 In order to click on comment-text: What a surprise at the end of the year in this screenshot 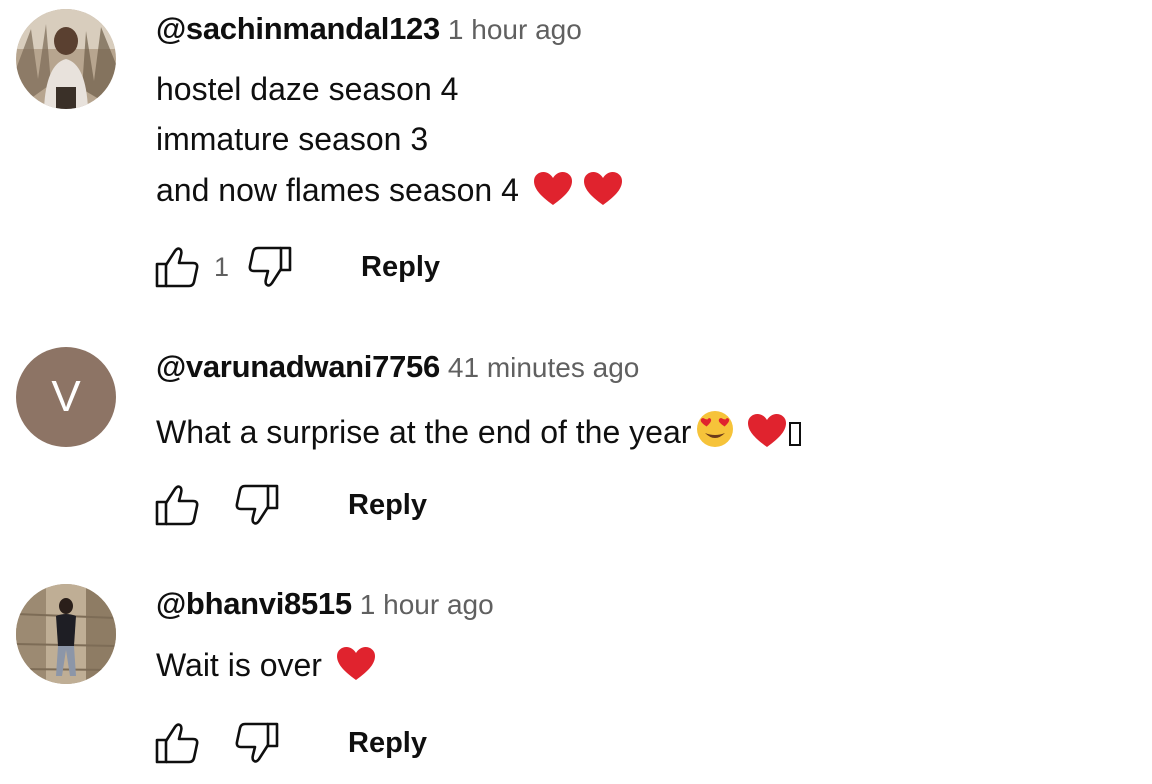, I will do `click(424, 432)`.